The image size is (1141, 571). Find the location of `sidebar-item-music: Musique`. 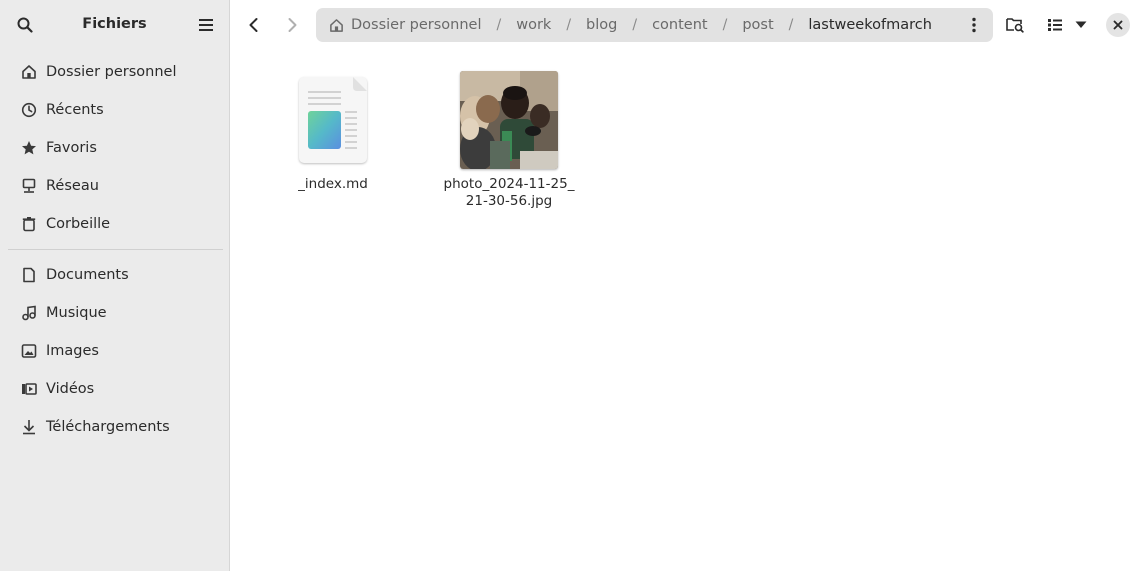

sidebar-item-music: Musique is located at coordinates (114, 313).